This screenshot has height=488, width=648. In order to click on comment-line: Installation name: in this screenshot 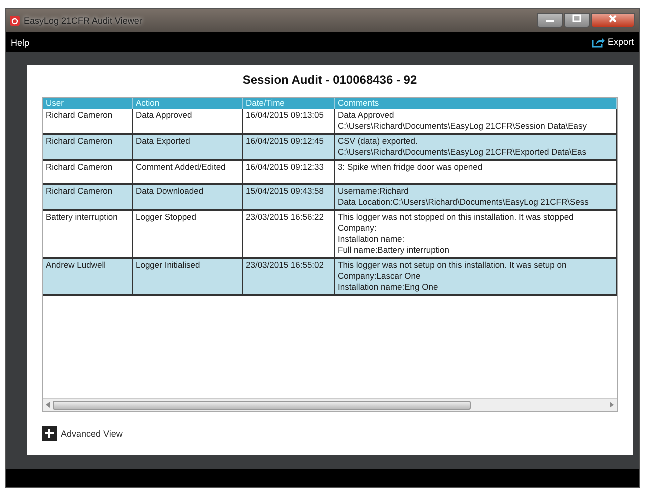, I will do `click(372, 239)`.